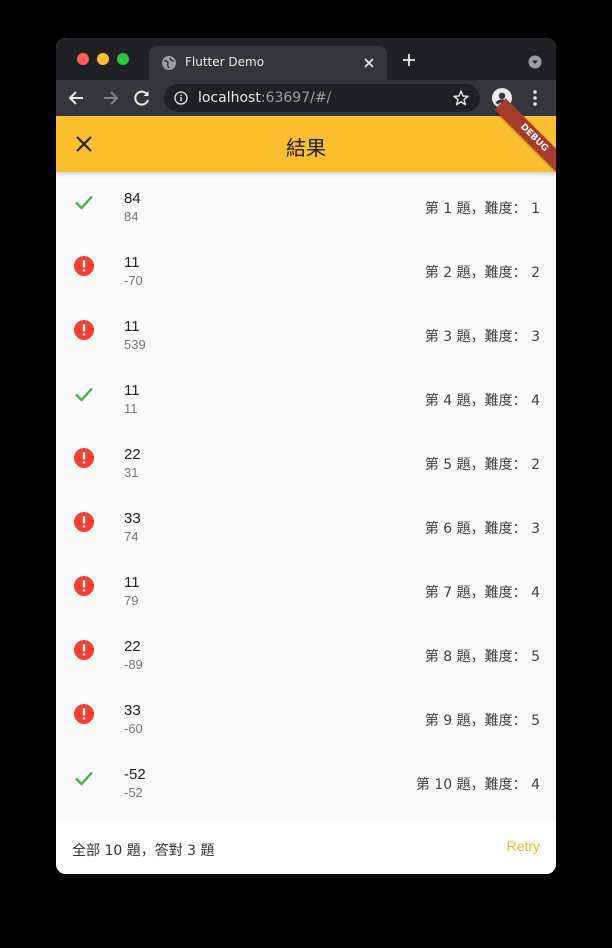 Image resolution: width=612 pixels, height=948 pixels. I want to click on app-bar: 結果 DEBUG, so click(306, 138).